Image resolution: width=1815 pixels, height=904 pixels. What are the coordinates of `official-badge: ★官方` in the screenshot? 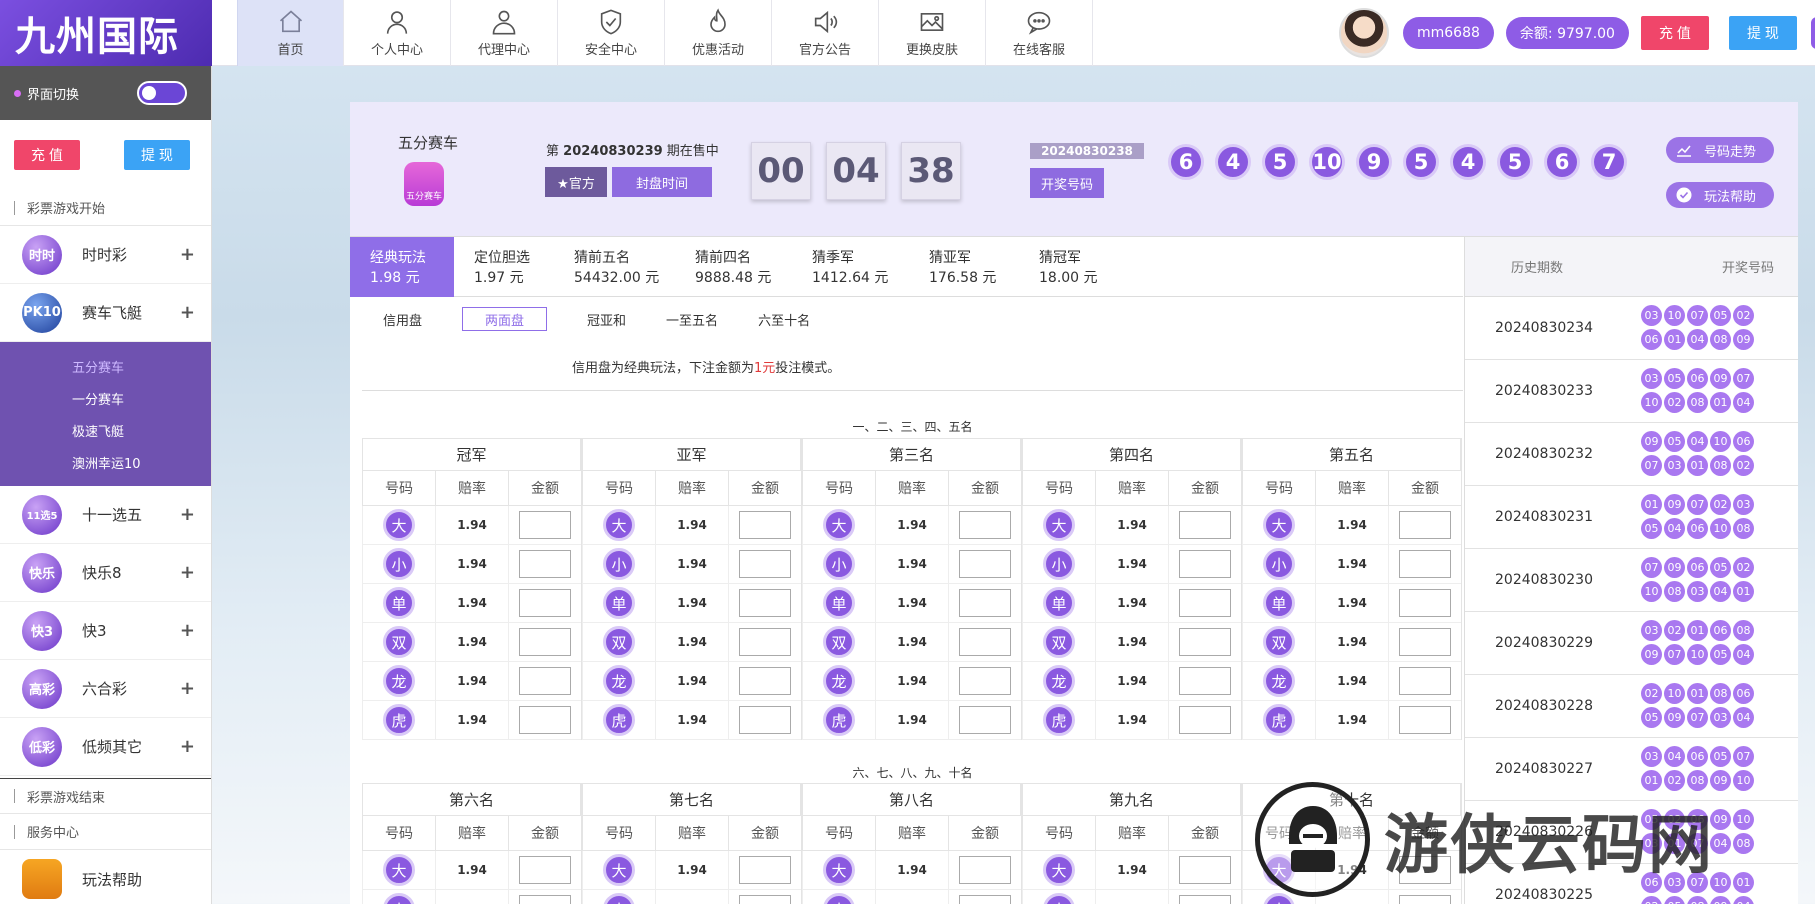 It's located at (576, 182).